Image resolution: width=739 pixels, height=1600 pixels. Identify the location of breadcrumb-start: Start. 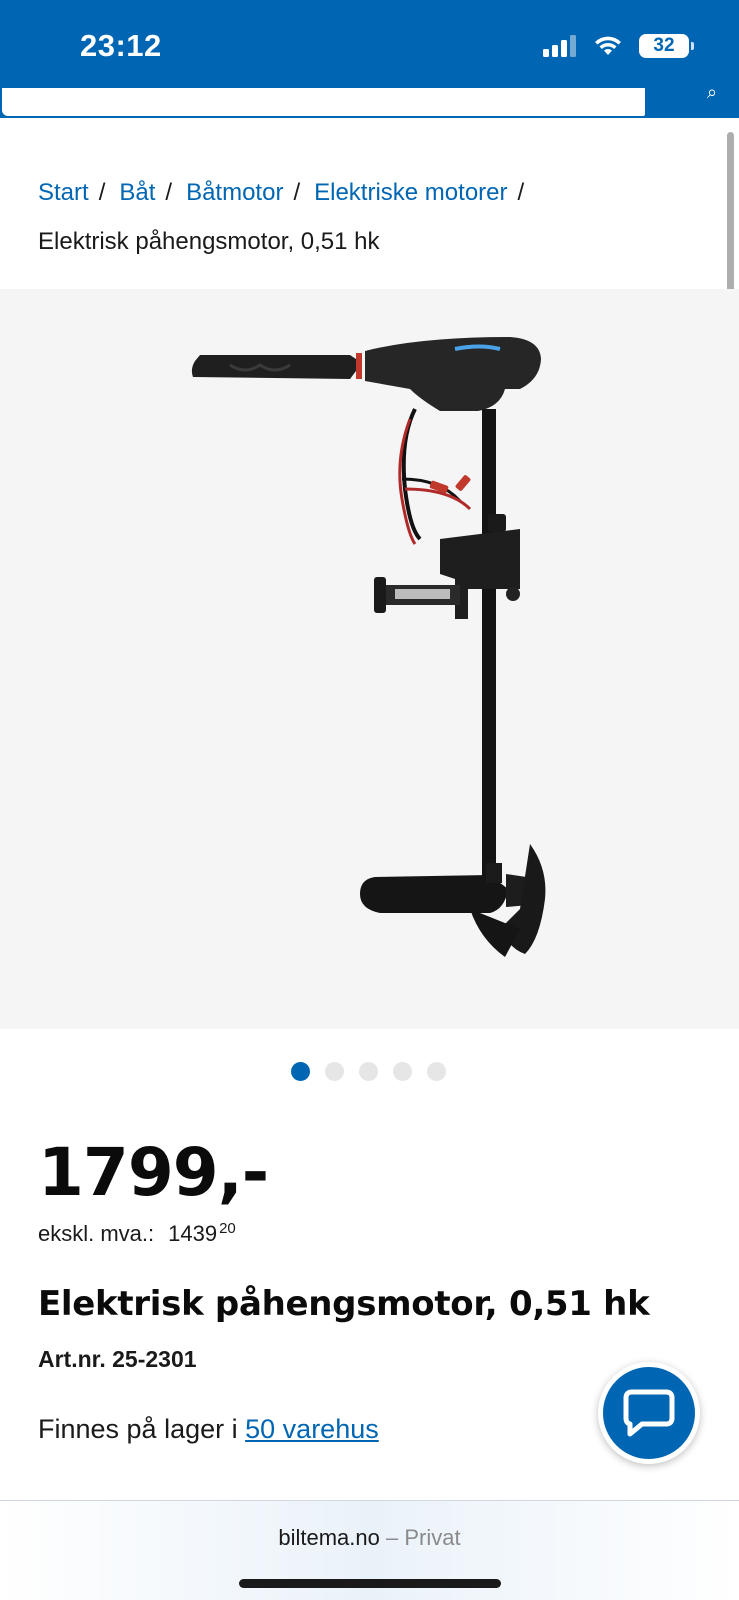
(63, 192).